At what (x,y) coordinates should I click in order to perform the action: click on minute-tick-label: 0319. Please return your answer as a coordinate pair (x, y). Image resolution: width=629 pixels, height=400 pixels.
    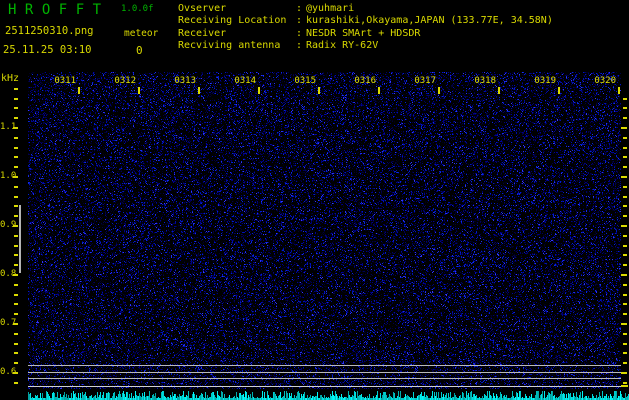
    Looking at the image, I should click on (545, 81).